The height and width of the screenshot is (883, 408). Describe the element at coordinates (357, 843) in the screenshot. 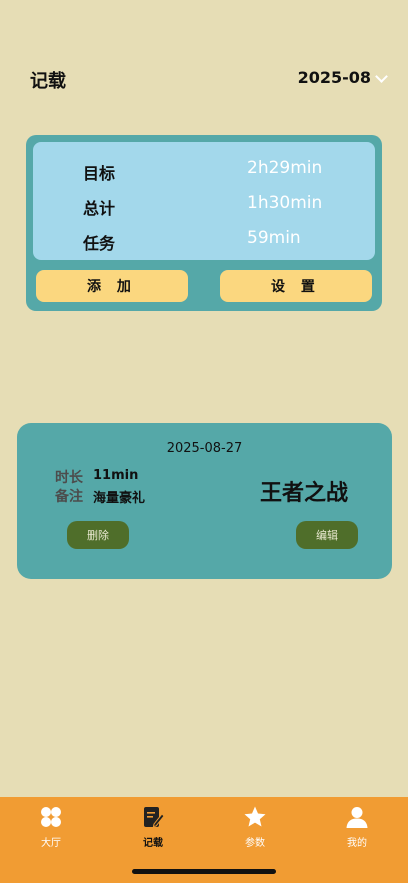

I see `tab-label: 我的` at that location.